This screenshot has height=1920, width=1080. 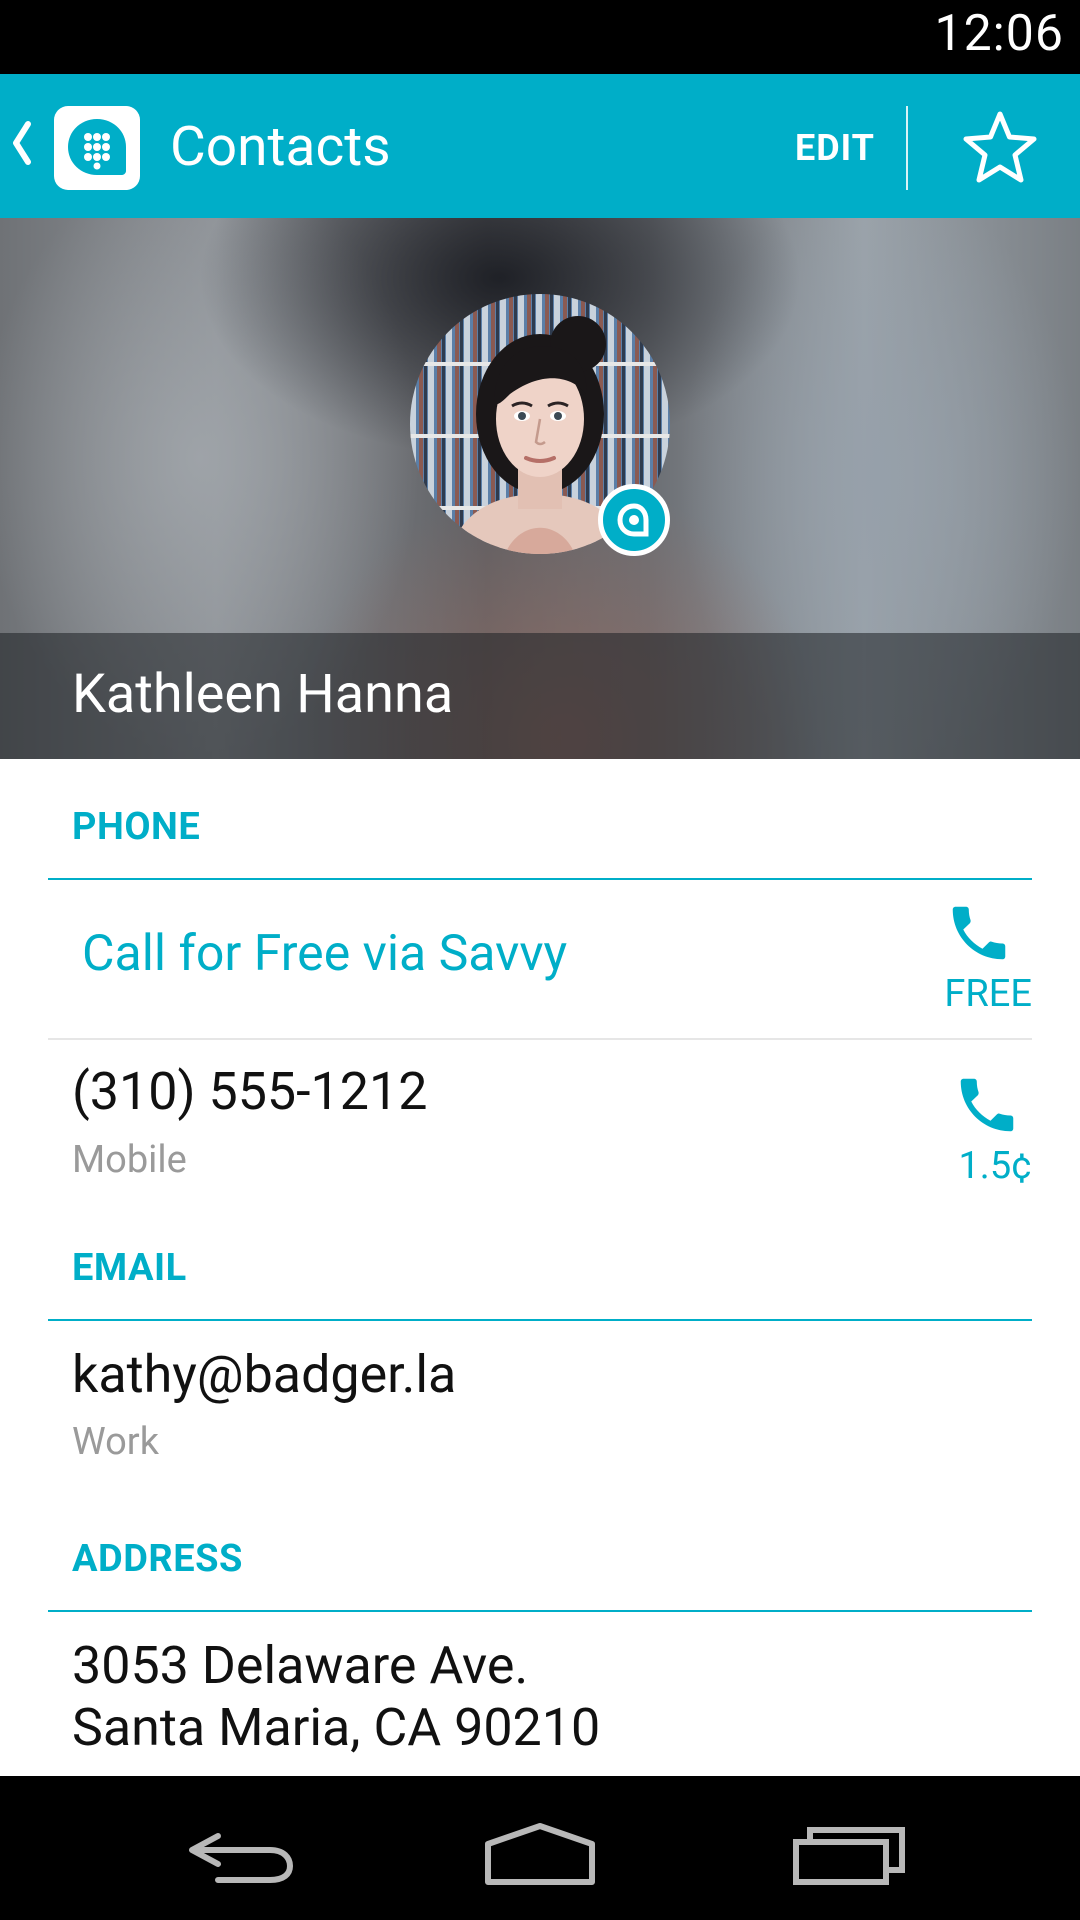 What do you see at coordinates (280, 147) in the screenshot?
I see `app-title: Contacts` at bounding box center [280, 147].